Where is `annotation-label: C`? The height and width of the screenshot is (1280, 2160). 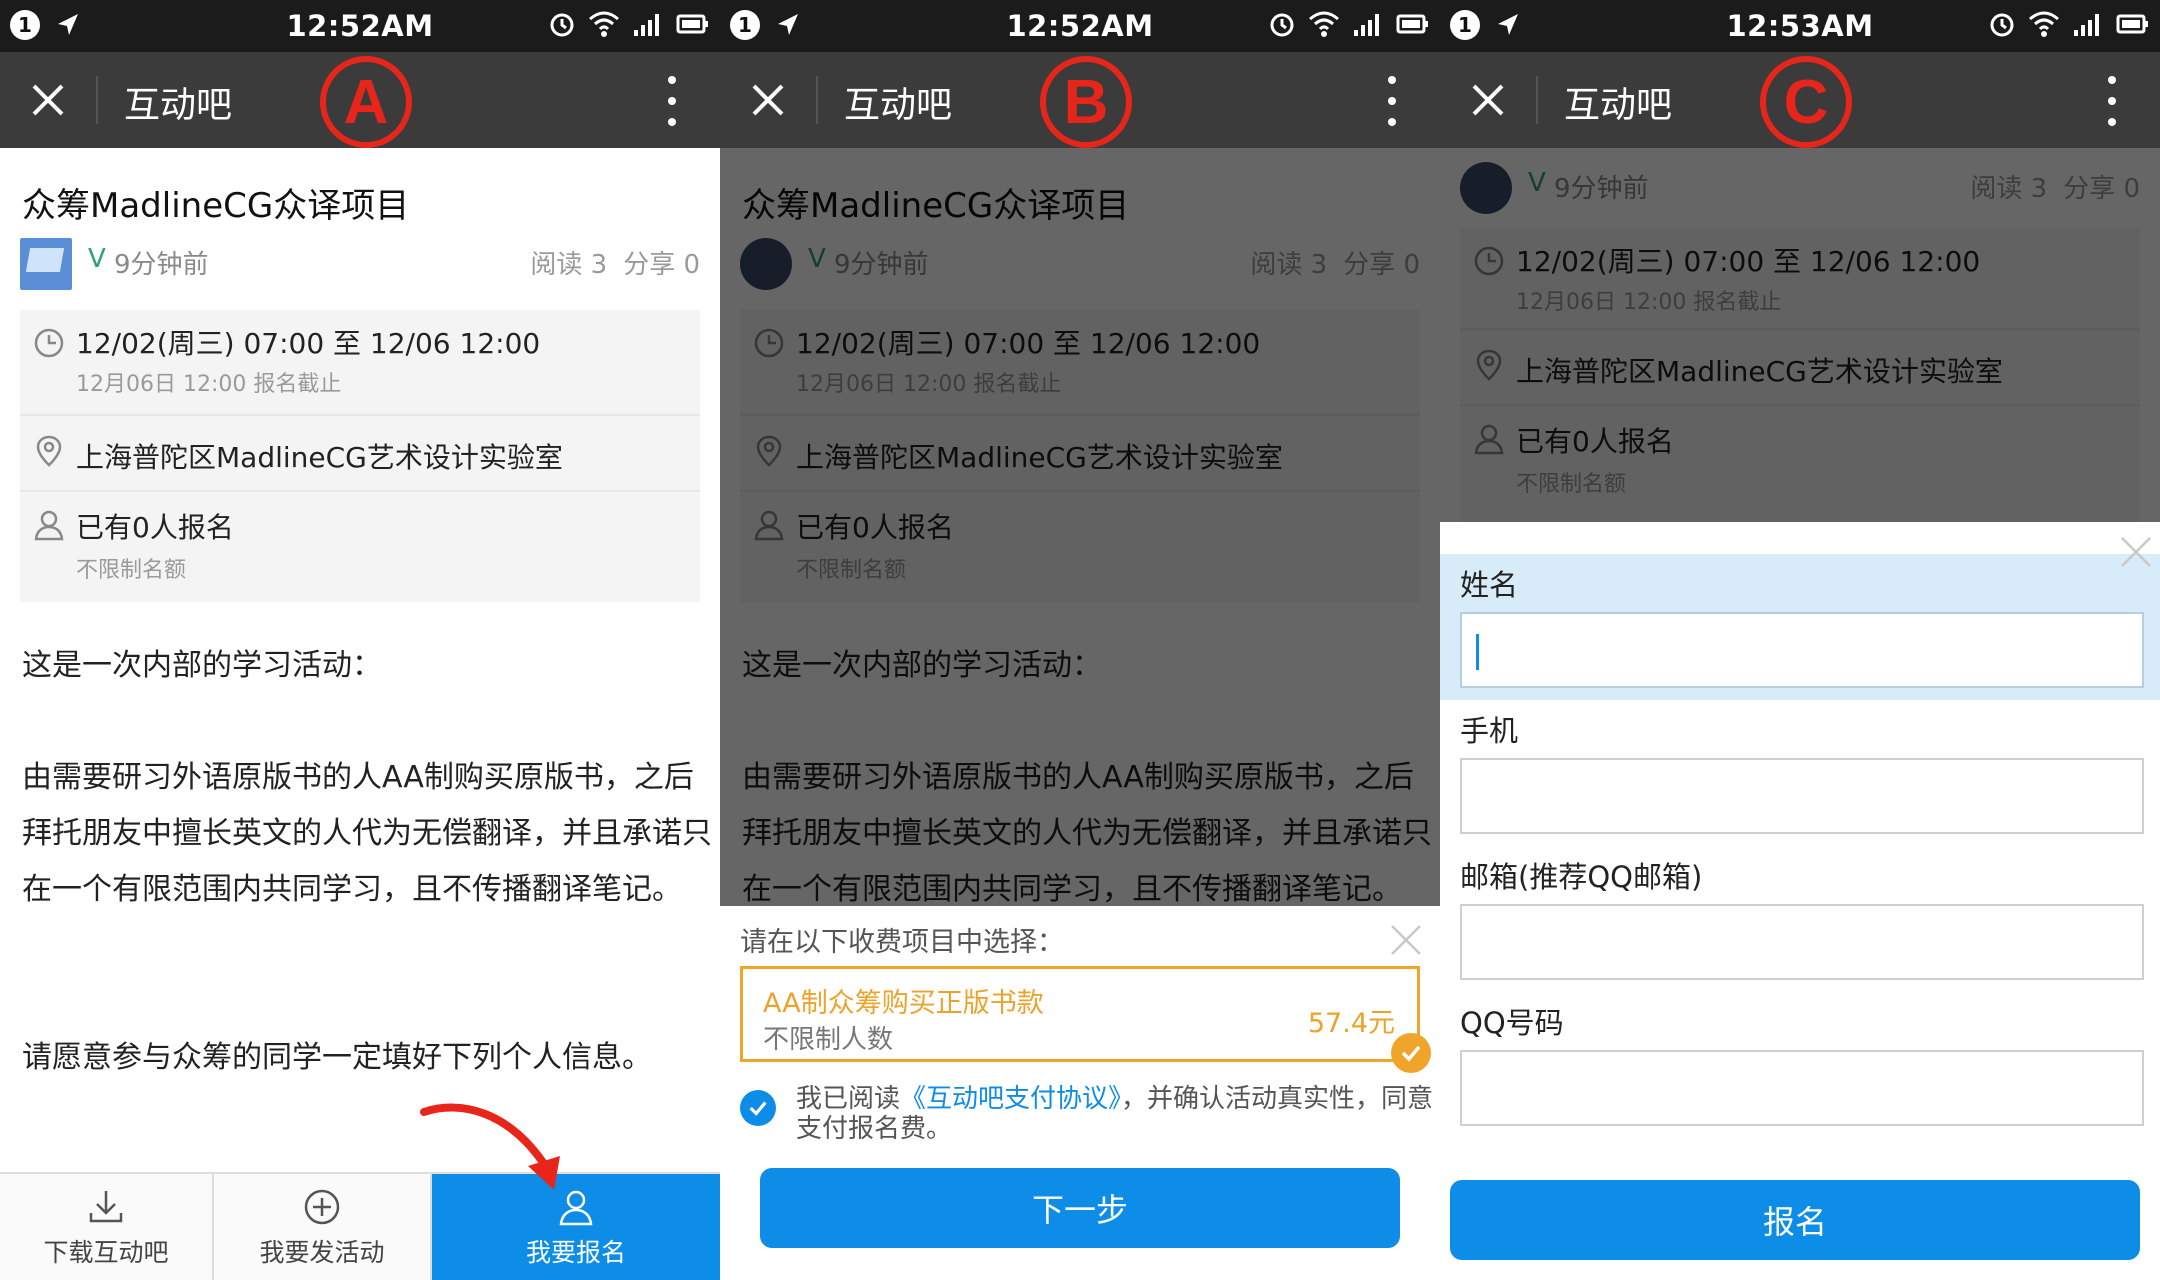
annotation-label: C is located at coordinates (1806, 102).